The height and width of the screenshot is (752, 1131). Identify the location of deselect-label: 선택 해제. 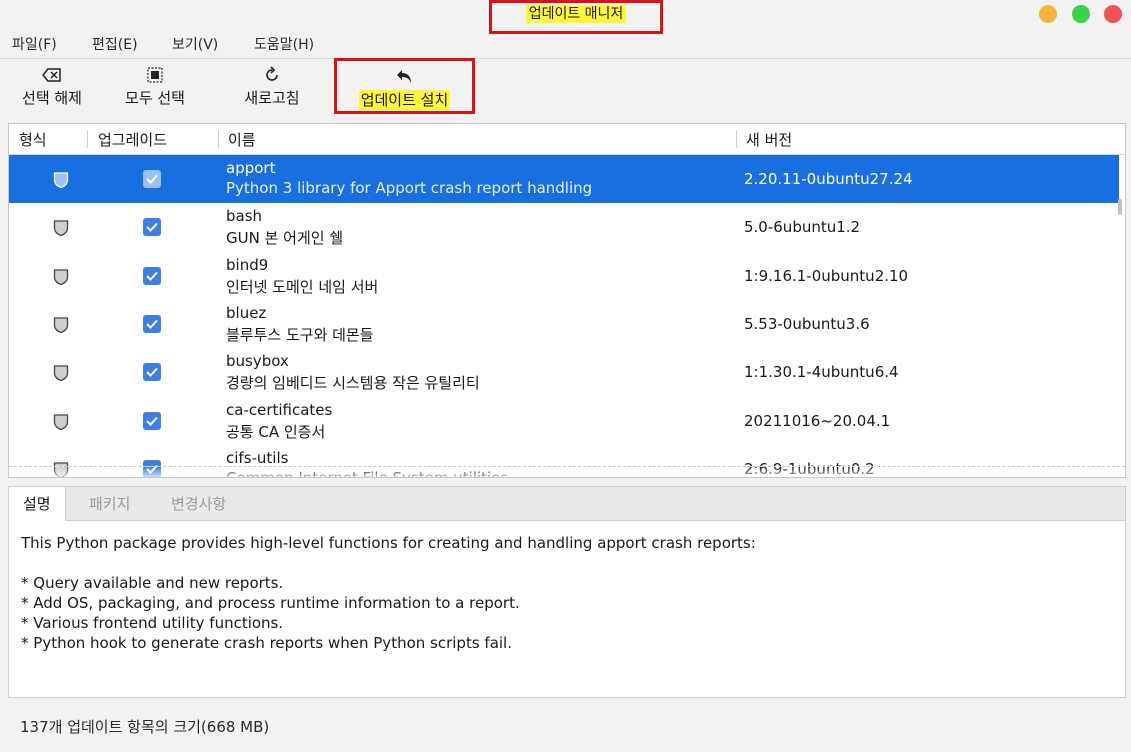
(52, 98).